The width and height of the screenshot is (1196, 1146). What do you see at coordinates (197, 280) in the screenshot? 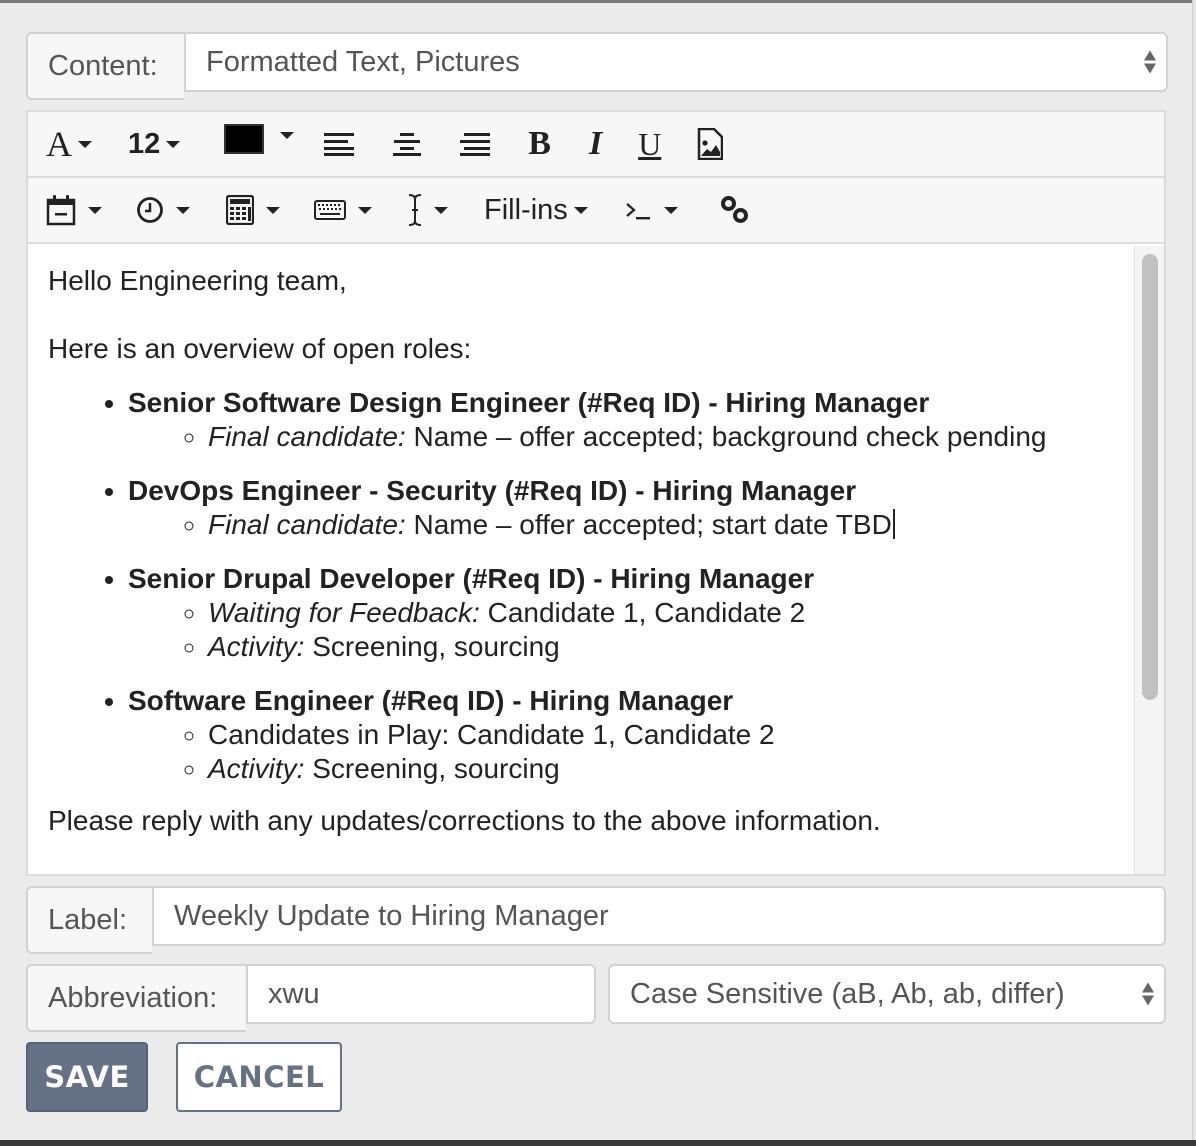
I see `greeting-line: Hello Engineering team,` at bounding box center [197, 280].